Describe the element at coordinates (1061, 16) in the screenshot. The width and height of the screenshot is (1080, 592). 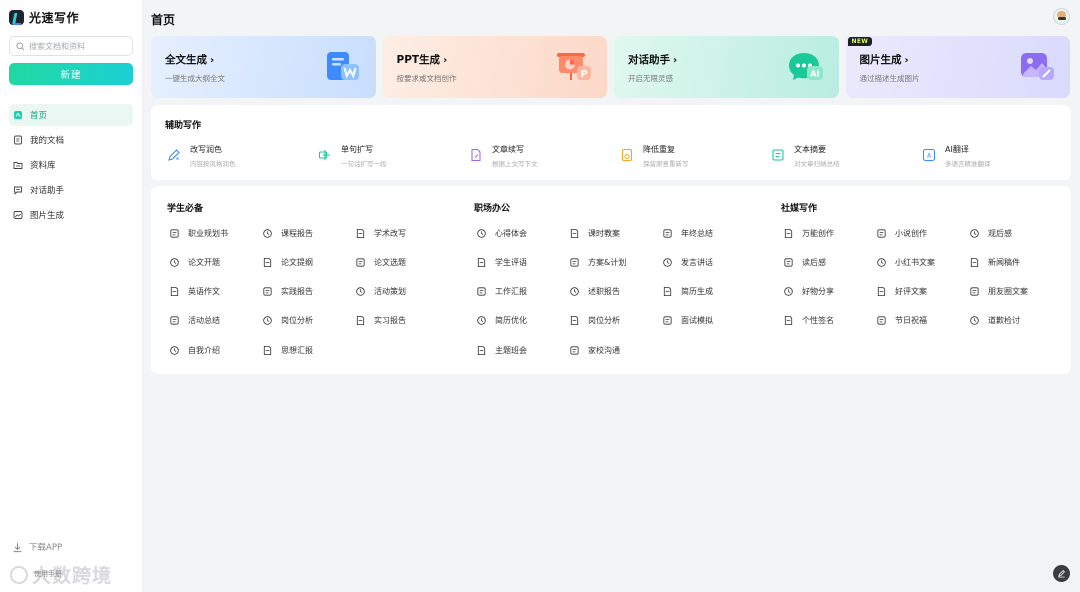
I see `avatar` at that location.